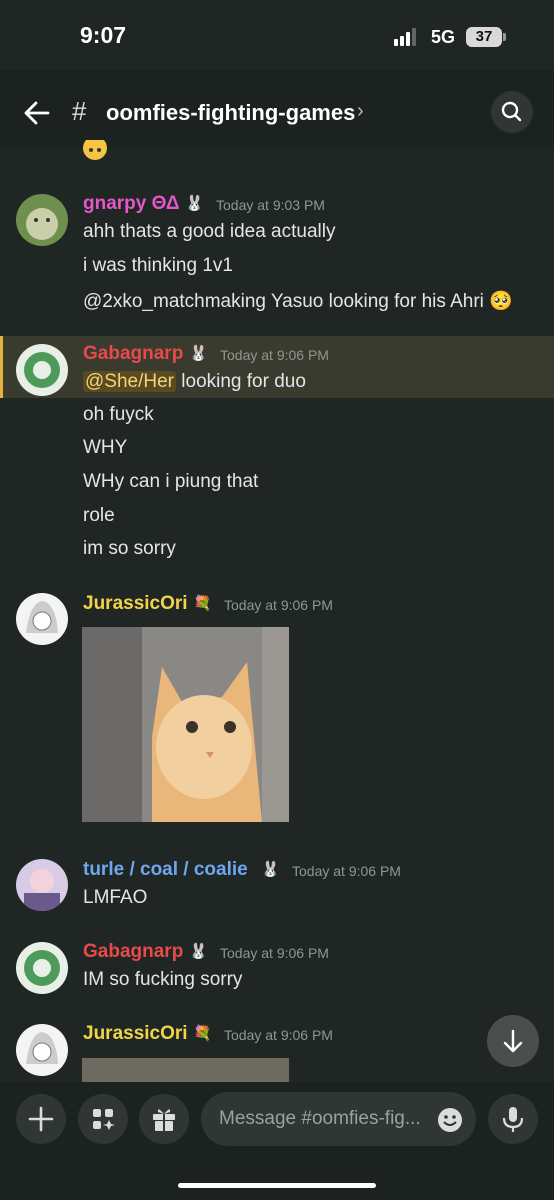 The image size is (554, 1200). Describe the element at coordinates (165, 870) in the screenshot. I see `author-name: turle / coal / coalie` at that location.